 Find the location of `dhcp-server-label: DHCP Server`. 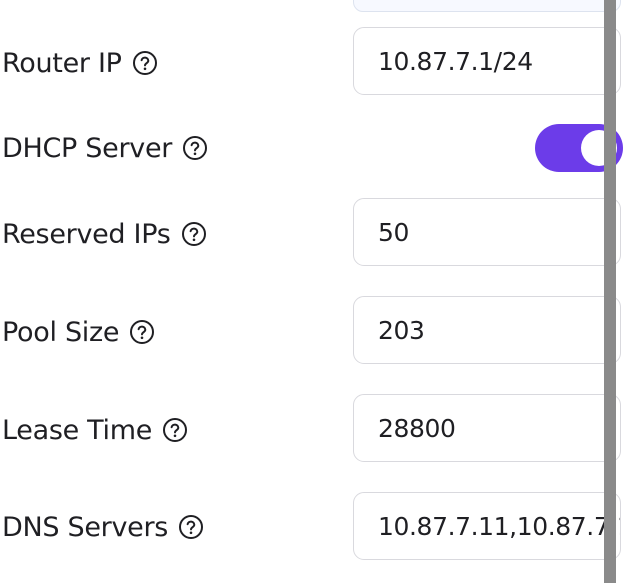

dhcp-server-label: DHCP Server is located at coordinates (105, 148).